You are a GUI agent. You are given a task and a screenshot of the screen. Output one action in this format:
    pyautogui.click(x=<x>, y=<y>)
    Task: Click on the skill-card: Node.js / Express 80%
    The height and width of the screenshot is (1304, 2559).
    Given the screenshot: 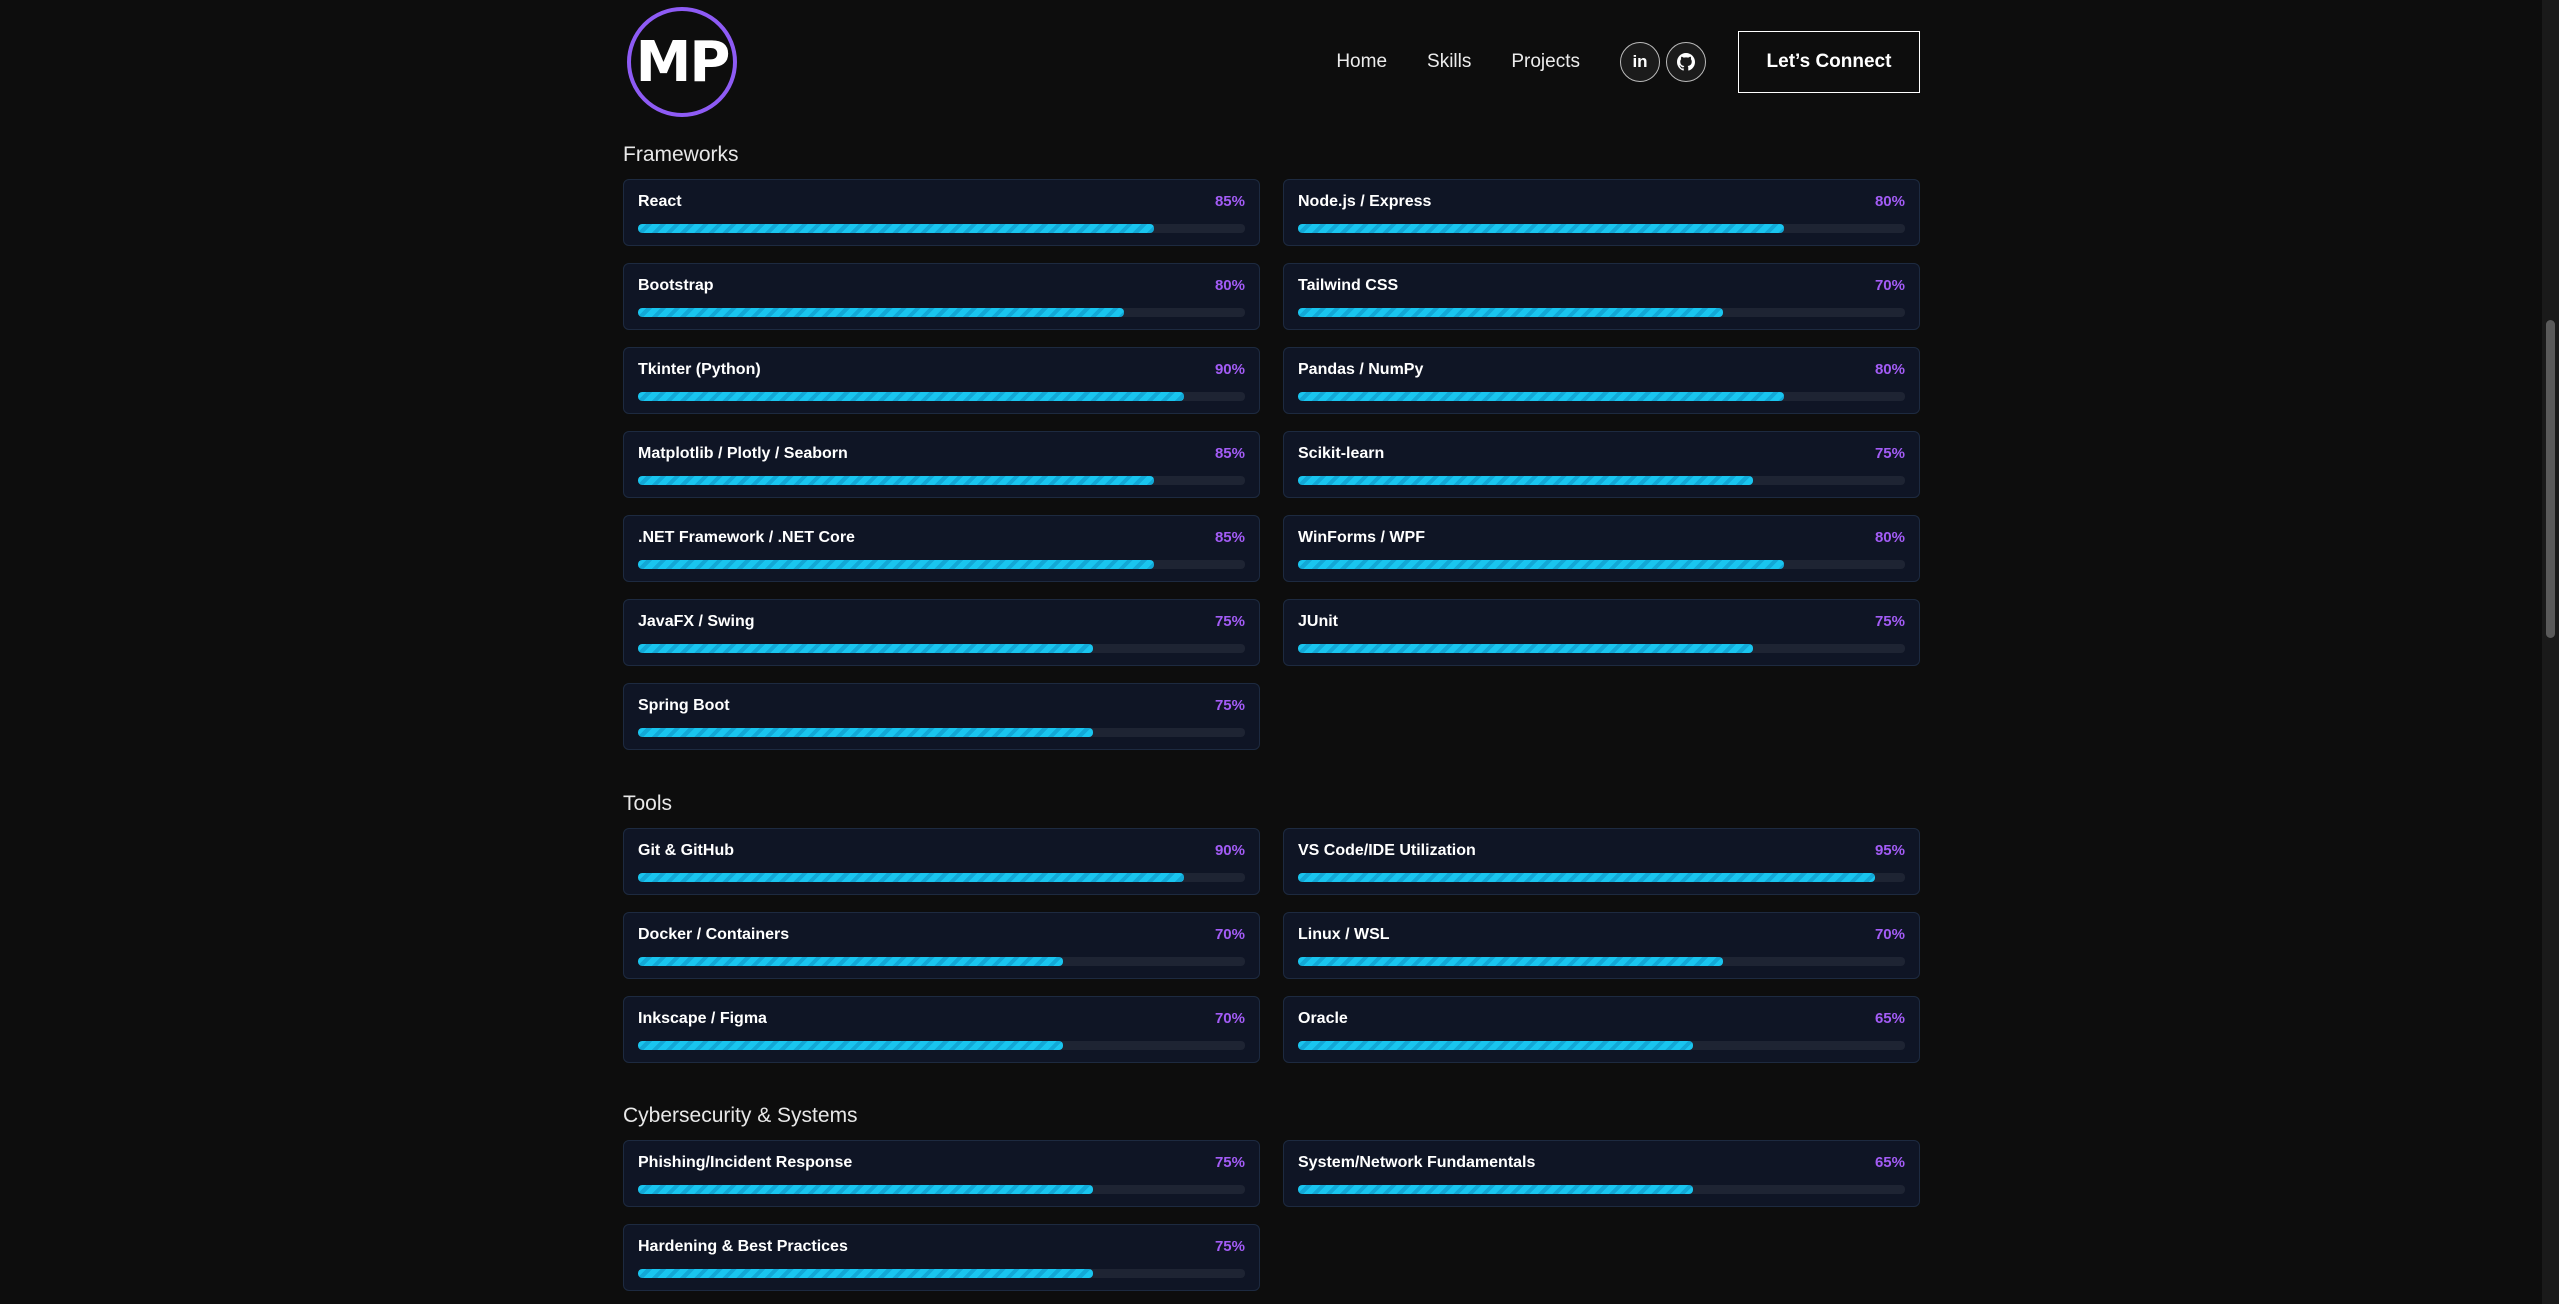 What is the action you would take?
    pyautogui.click(x=1601, y=212)
    